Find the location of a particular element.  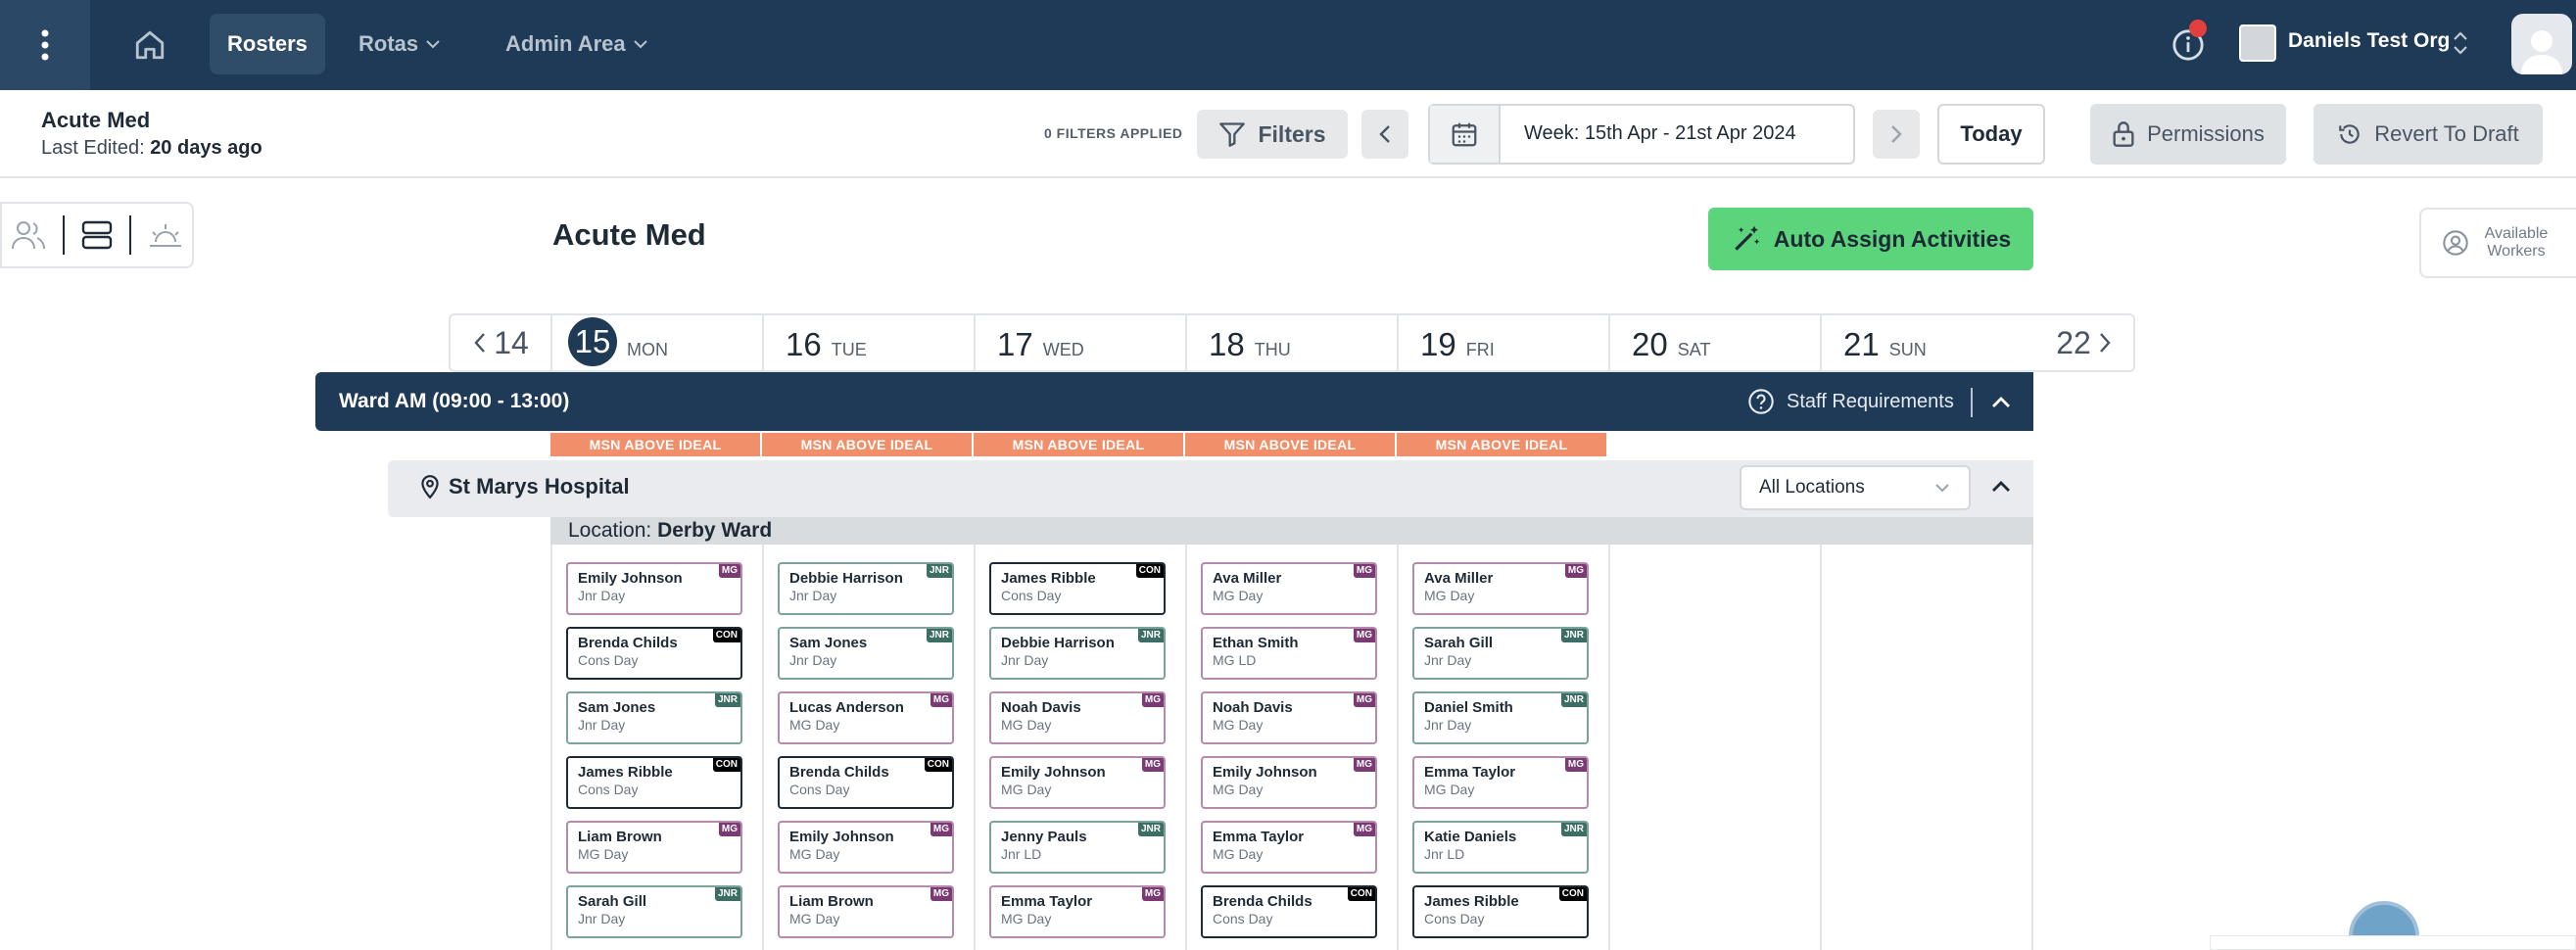

nav-tab-admin-area: Admin Area is located at coordinates (577, 44).